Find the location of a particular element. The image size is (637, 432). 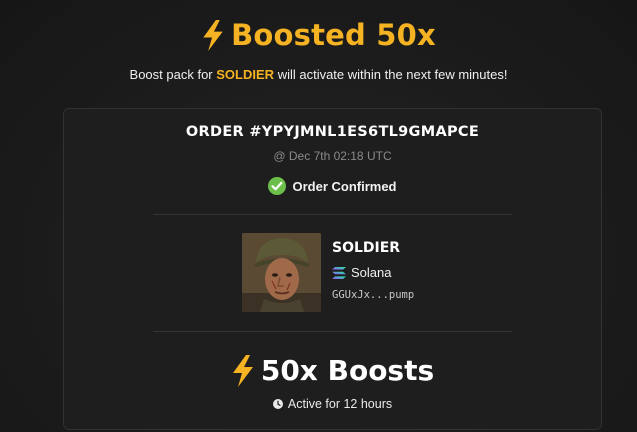

order-timestamp: @ Dec 7th 02:18 UTC is located at coordinates (332, 156).